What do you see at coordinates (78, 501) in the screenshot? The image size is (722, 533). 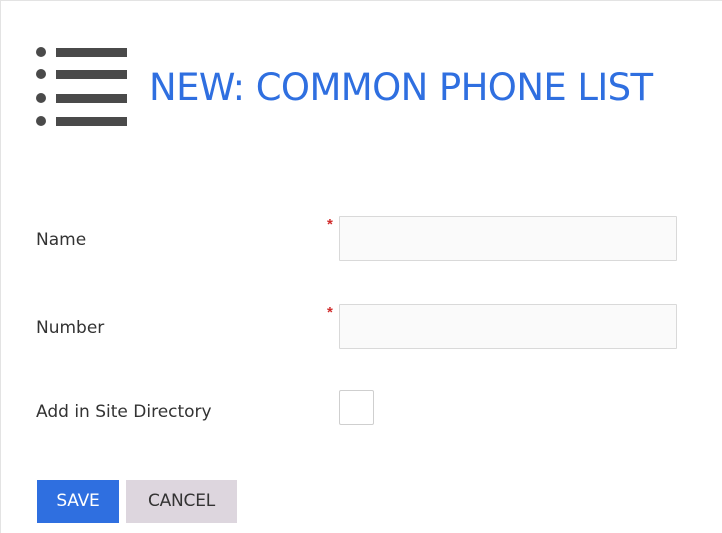 I see `save-button: SAVE` at bounding box center [78, 501].